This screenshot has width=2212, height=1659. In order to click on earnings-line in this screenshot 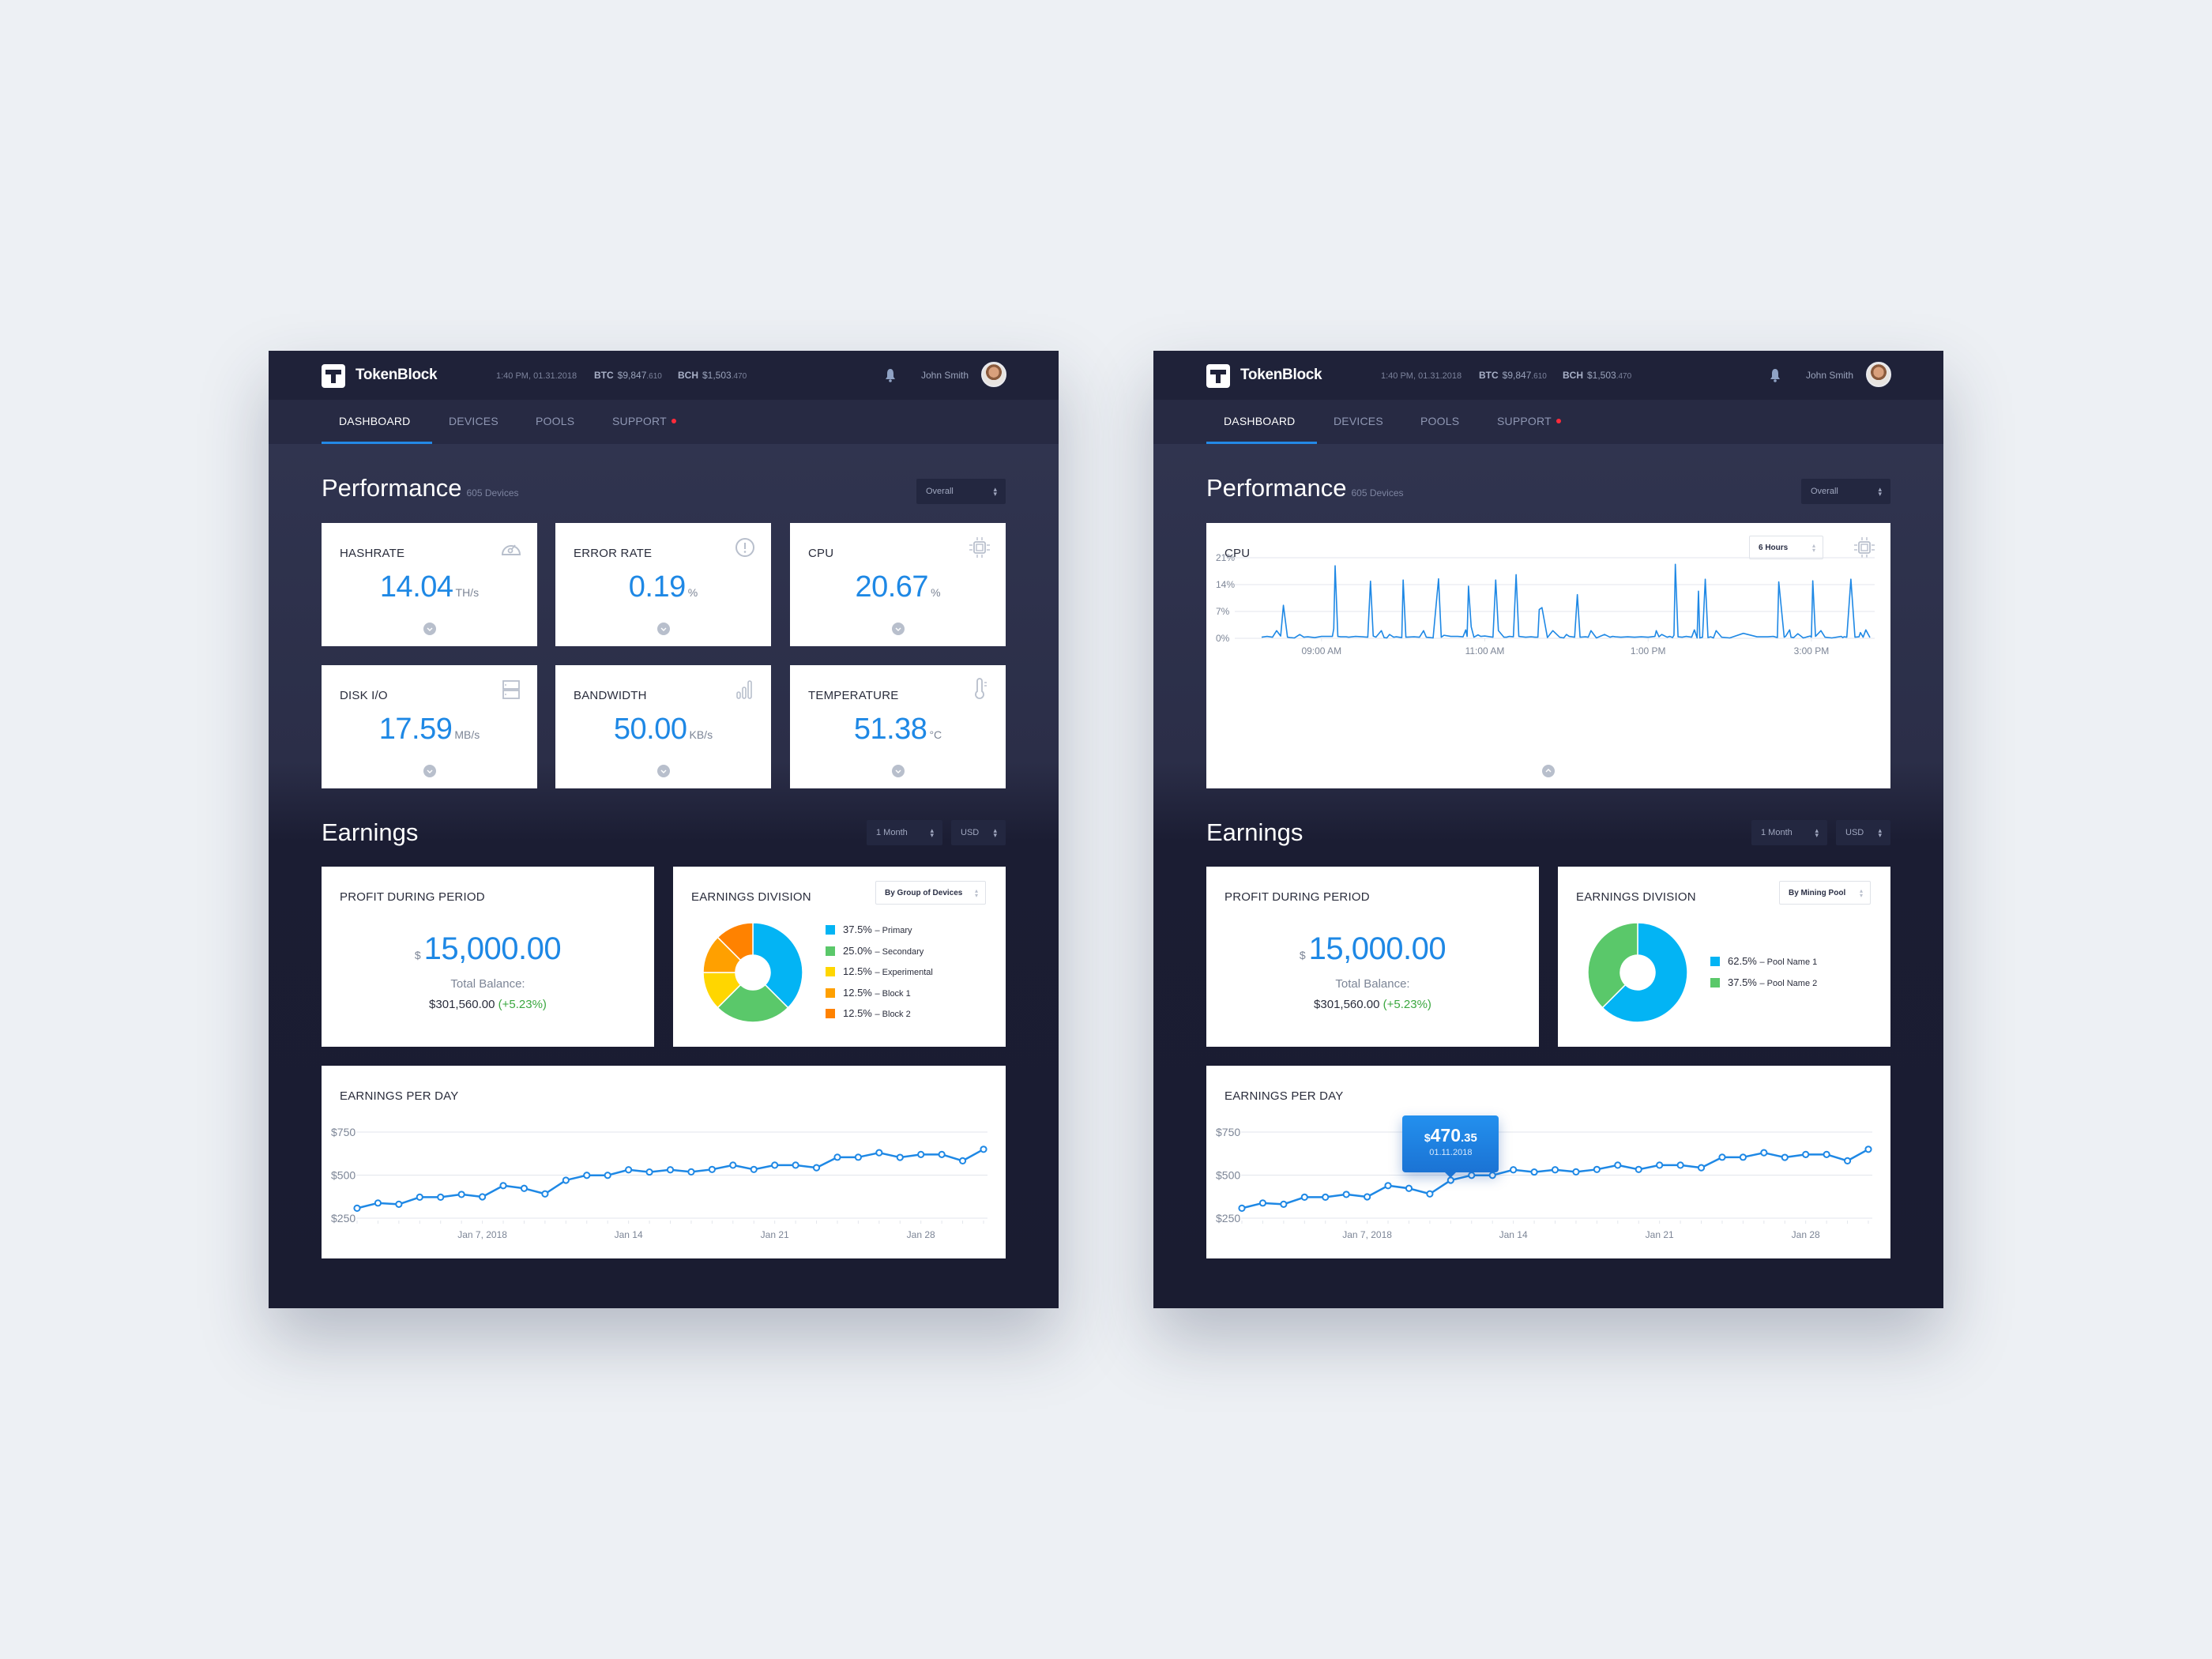, I will do `click(670, 1179)`.